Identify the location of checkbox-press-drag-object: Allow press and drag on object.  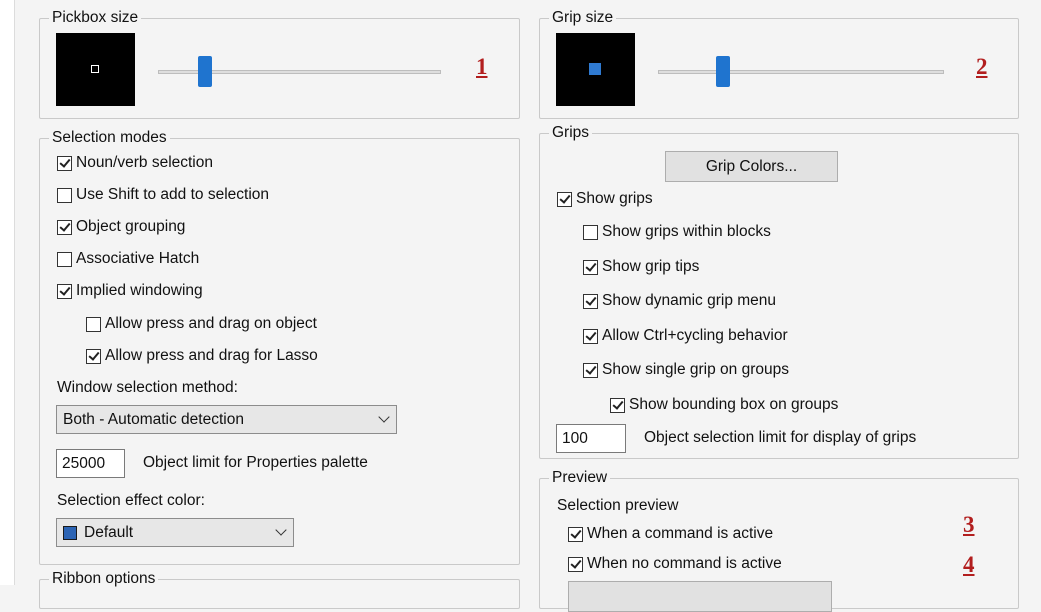
(201, 324).